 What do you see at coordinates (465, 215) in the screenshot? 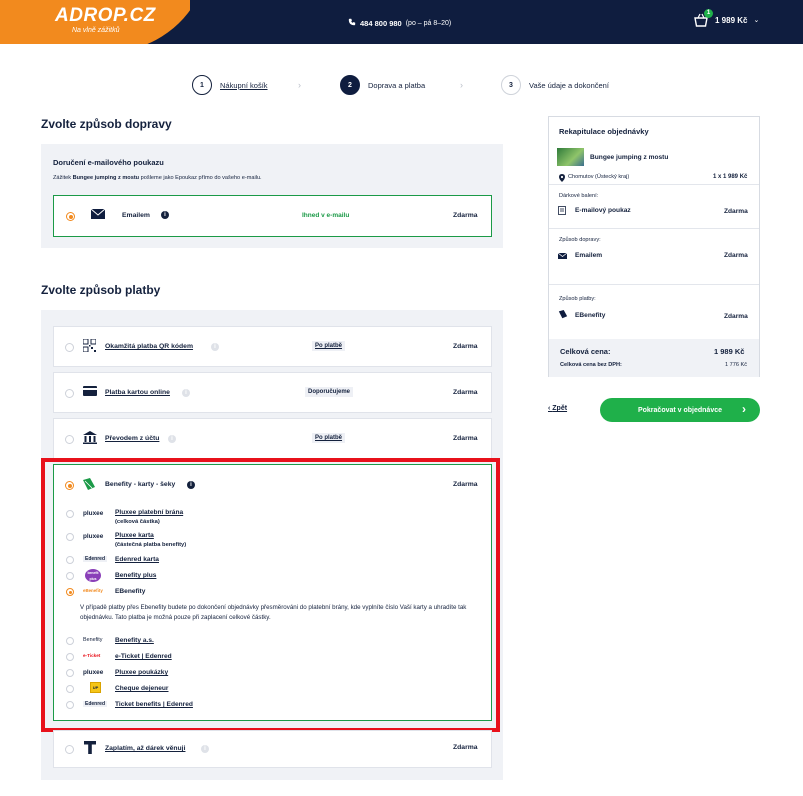
I see `delivery-email-price: Zdarma` at bounding box center [465, 215].